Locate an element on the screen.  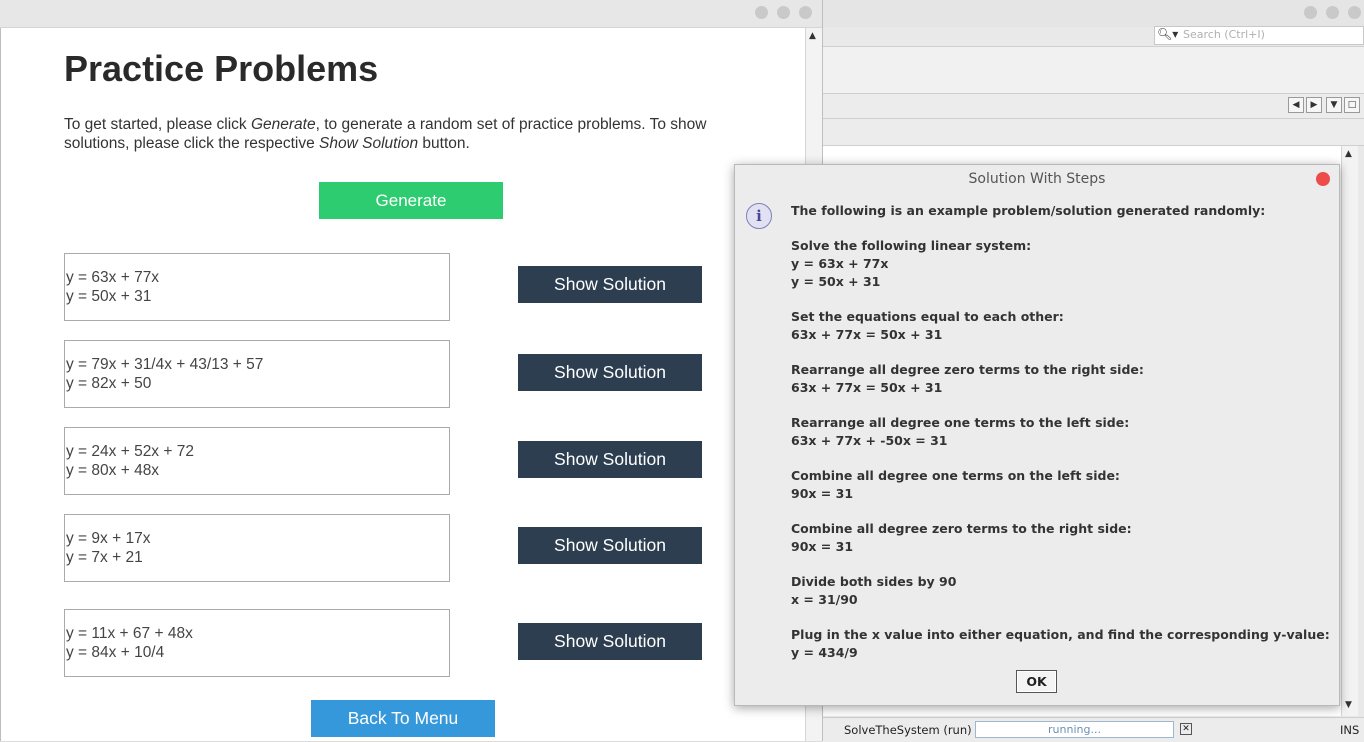
ide-maximize-button is located at coordinates (1332, 12).